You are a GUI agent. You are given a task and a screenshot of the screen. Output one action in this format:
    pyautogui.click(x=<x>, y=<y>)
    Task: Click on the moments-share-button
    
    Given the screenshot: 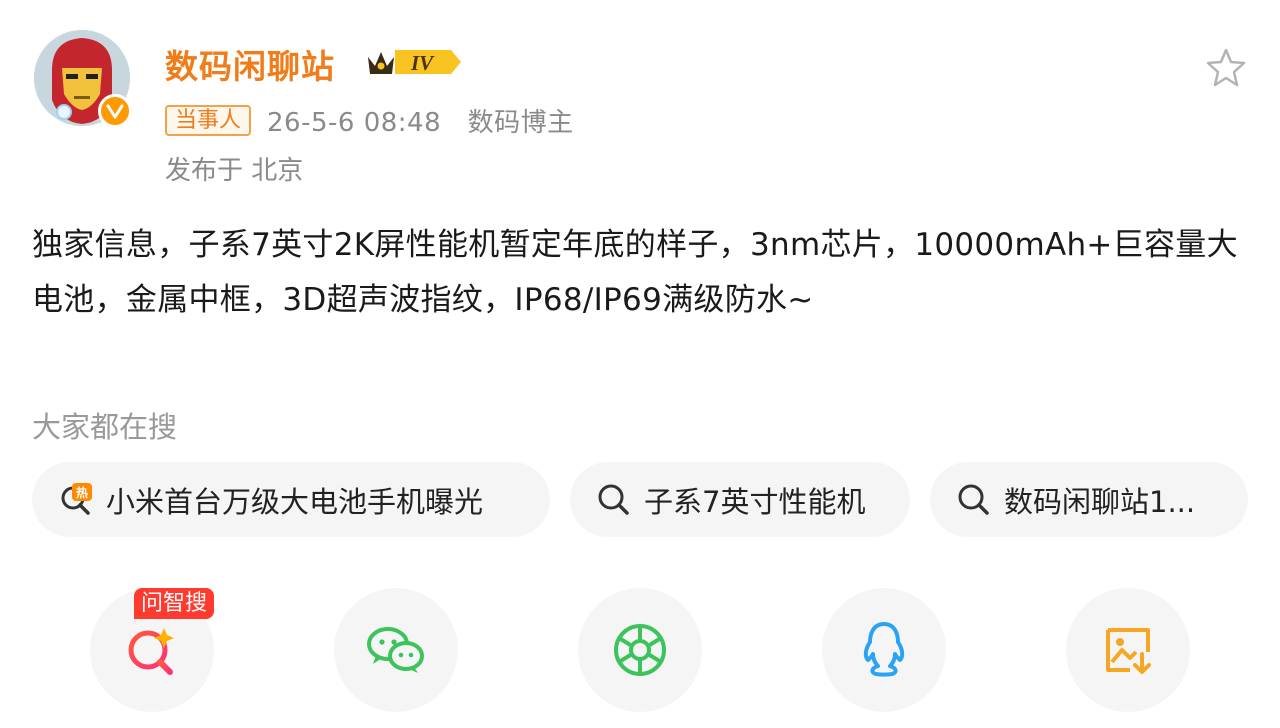 What is the action you would take?
    pyautogui.click(x=640, y=650)
    